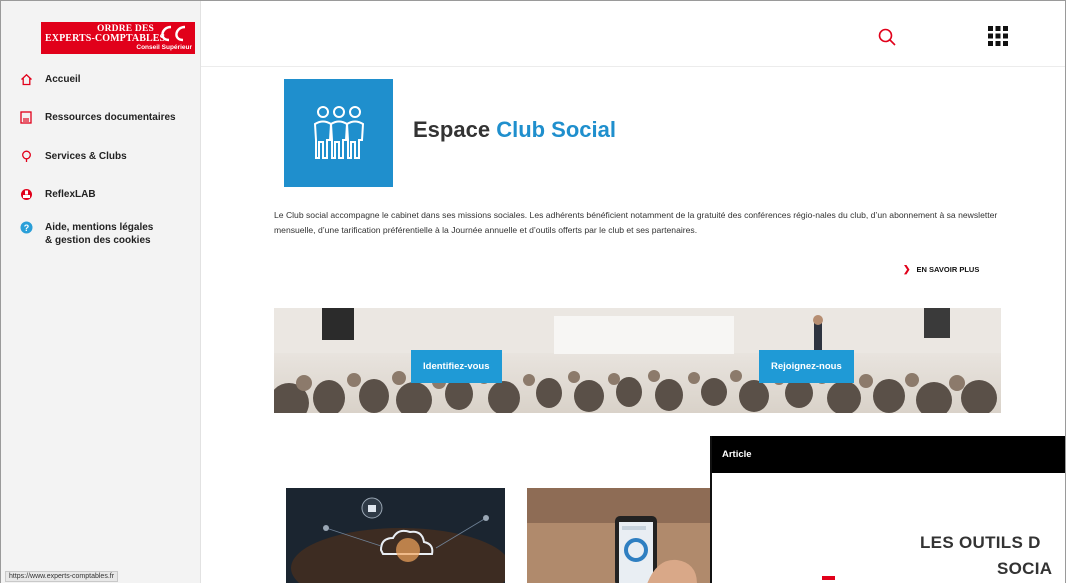  What do you see at coordinates (99, 227) in the screenshot?
I see `sidebar-item-label-line1: Aide, mentions légales` at bounding box center [99, 227].